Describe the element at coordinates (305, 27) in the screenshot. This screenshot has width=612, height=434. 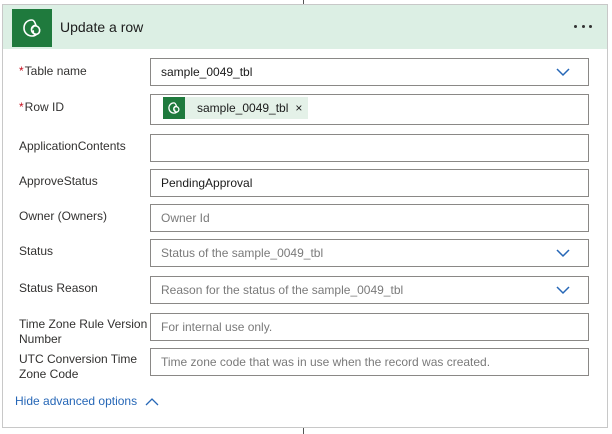
I see `card-header: Update a row` at that location.